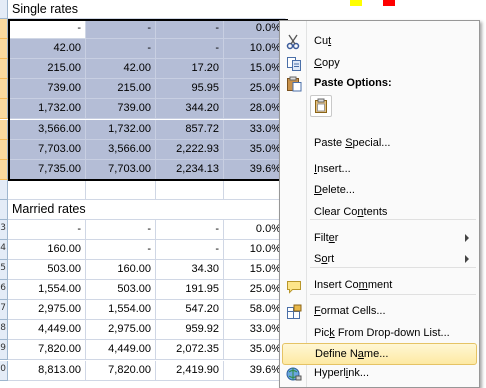 The height and width of the screenshot is (388, 486). What do you see at coordinates (321, 106) in the screenshot?
I see `paste-button` at bounding box center [321, 106].